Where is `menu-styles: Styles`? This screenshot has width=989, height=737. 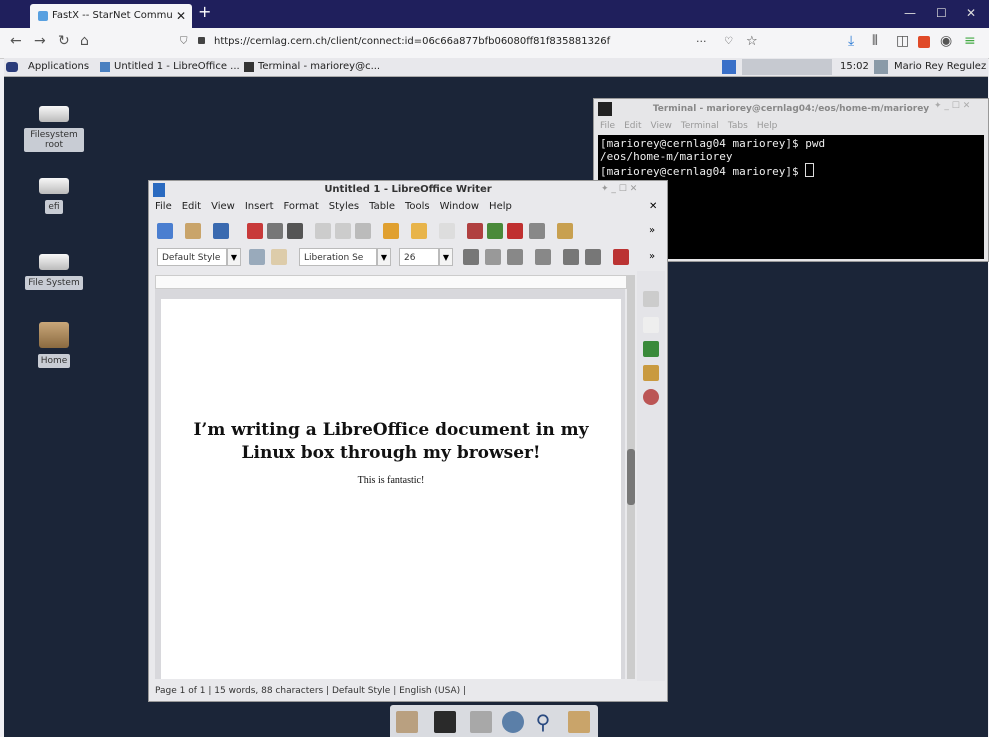
menu-styles: Styles is located at coordinates (344, 206).